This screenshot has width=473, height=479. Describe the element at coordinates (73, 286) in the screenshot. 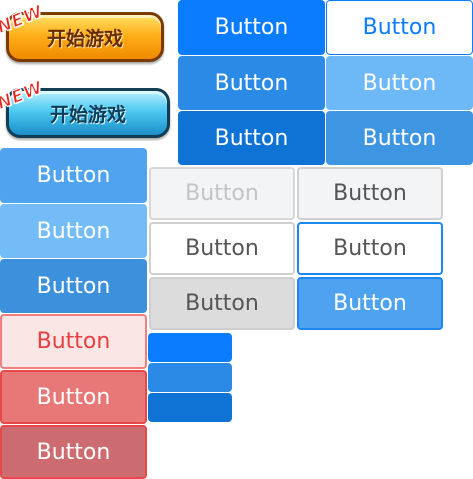

I see `blue-dark-button: Button` at that location.